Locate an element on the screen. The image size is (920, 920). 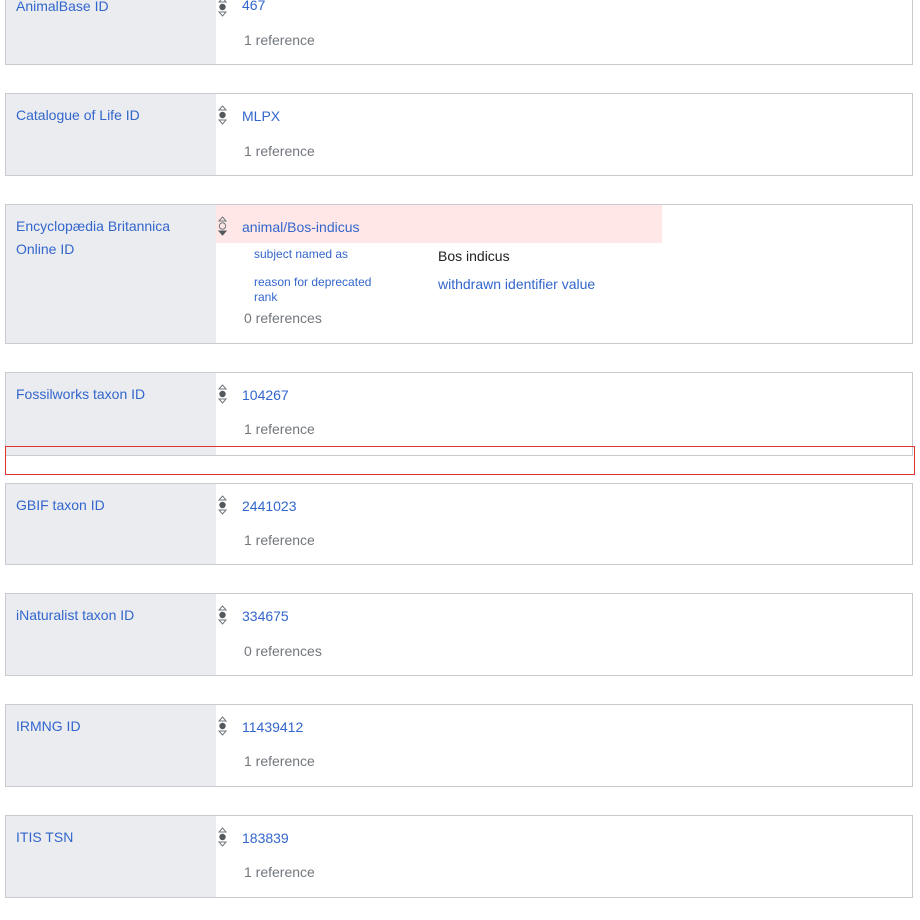
statement-group-irmng-id: IRMNG ID 11439412 1 reference is located at coordinates (459, 745).